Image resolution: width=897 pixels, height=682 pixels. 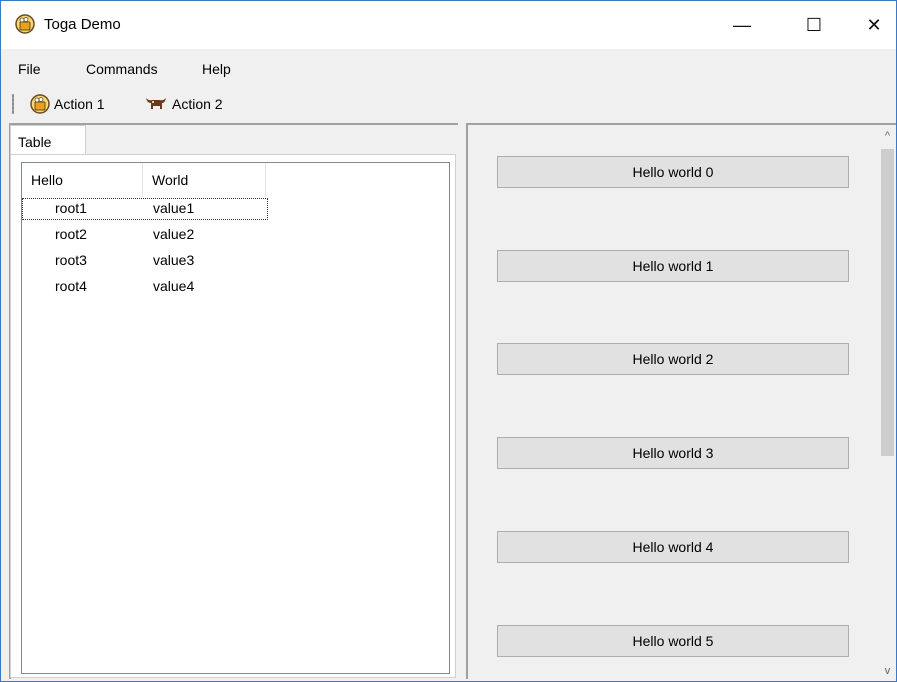 What do you see at coordinates (673, 172) in the screenshot?
I see `hello-world-button: Hello world 0` at bounding box center [673, 172].